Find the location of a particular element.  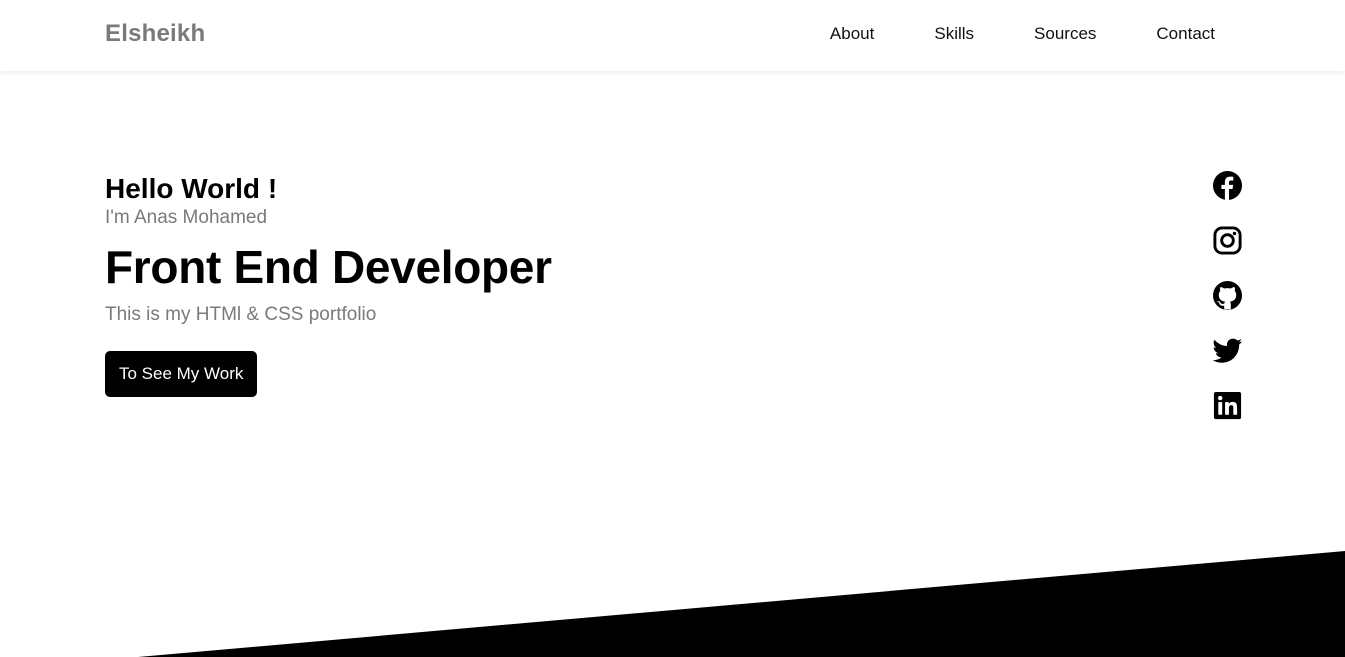

instagram-link is located at coordinates (1228, 240).